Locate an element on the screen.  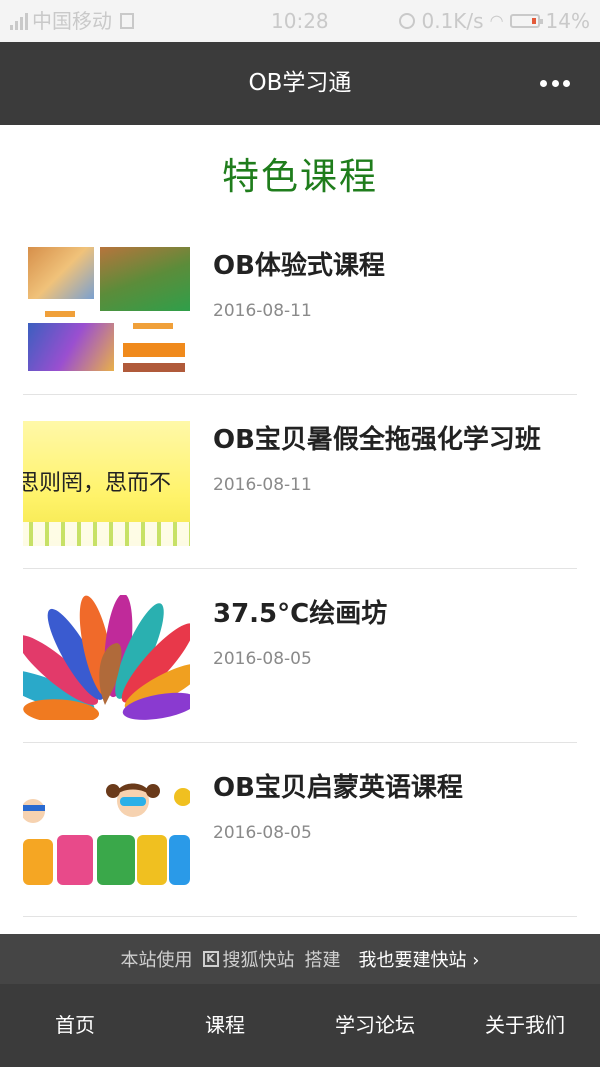
status-bar: 中国移动 10:28 0.1K/s ◠ 14% is located at coordinates (300, 21).